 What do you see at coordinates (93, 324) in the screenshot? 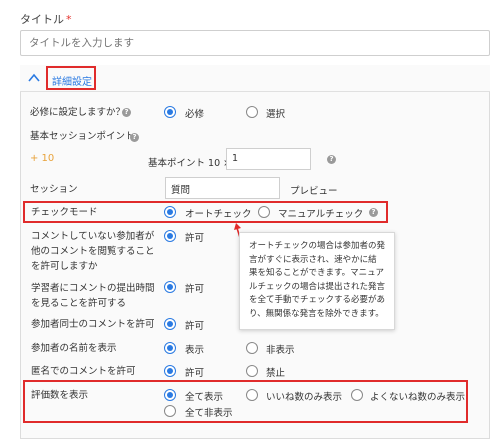
I see `peer-comment-label: 参加者同士のコメントを許可` at bounding box center [93, 324].